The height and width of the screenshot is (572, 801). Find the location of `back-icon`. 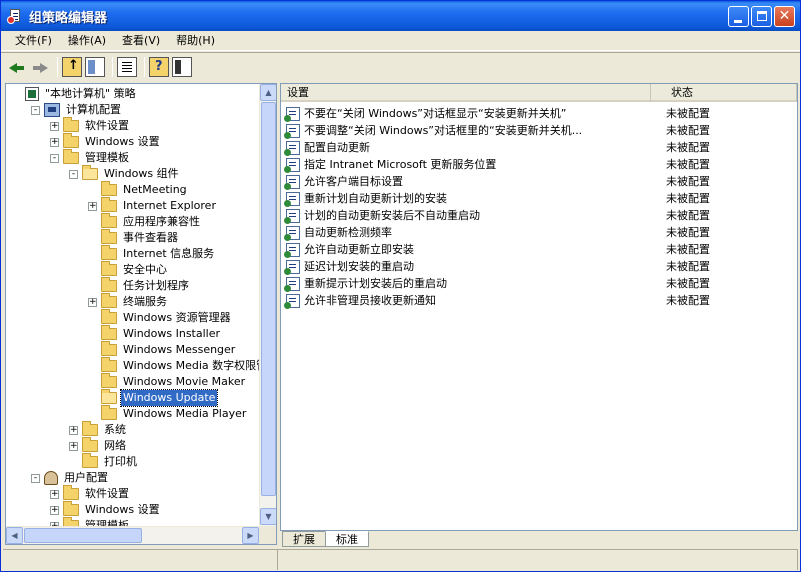

back-icon is located at coordinates (17, 67).